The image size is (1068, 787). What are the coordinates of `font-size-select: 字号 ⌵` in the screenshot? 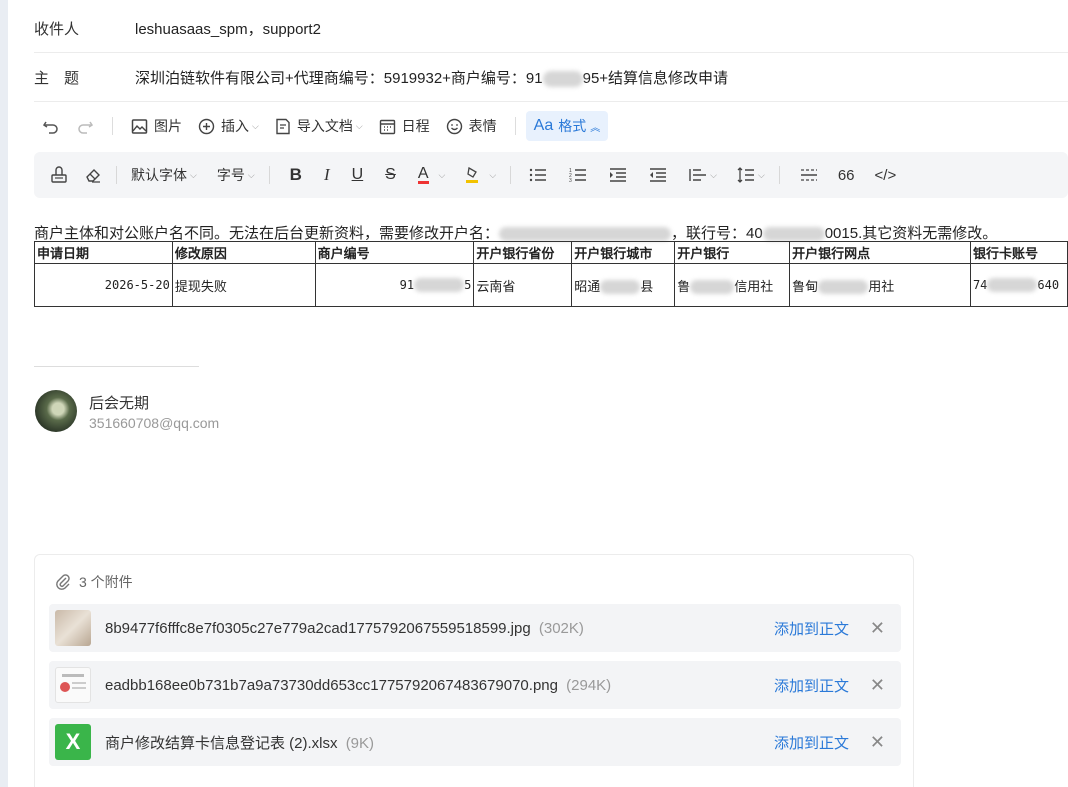 It's located at (236, 175).